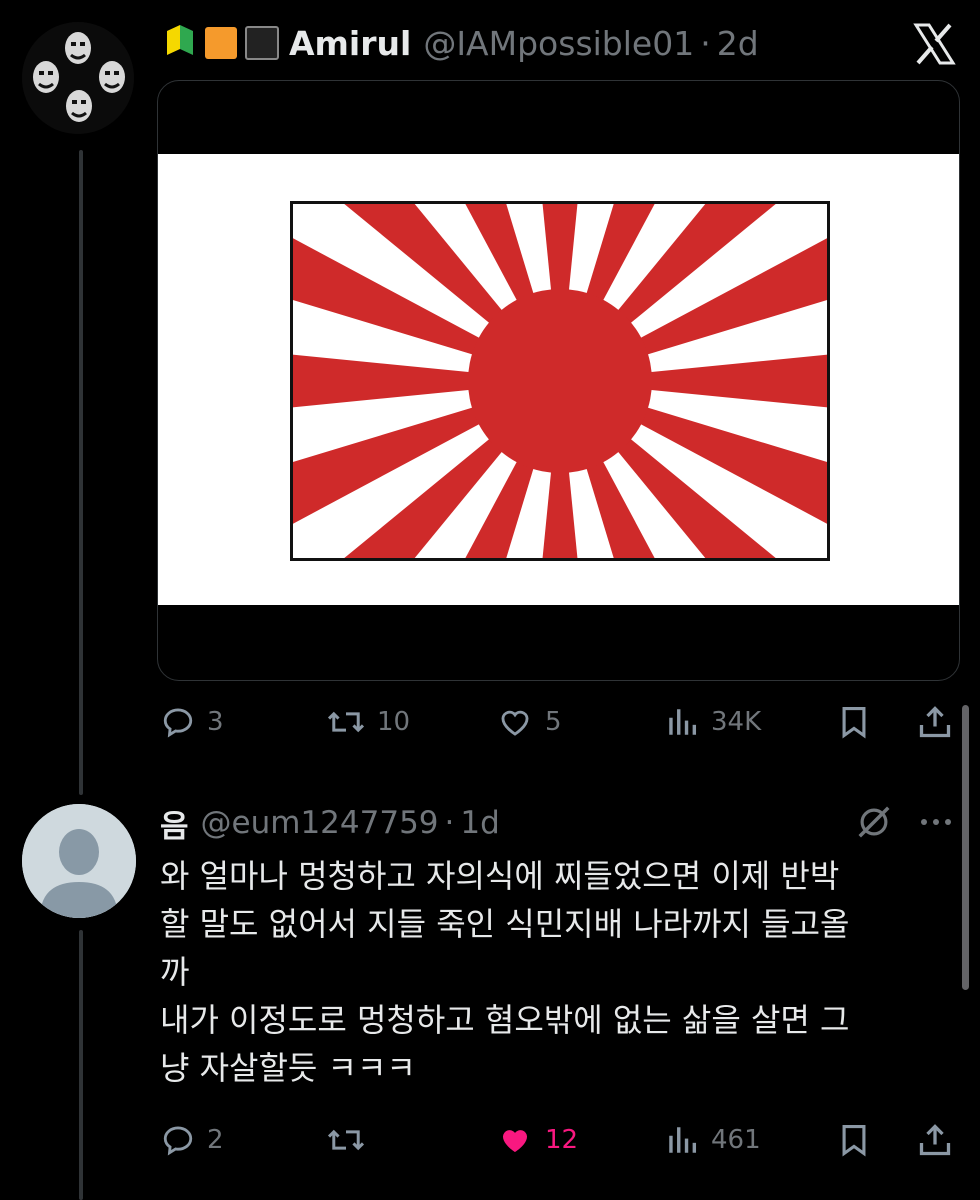  I want to click on share-button, so click(935, 722).